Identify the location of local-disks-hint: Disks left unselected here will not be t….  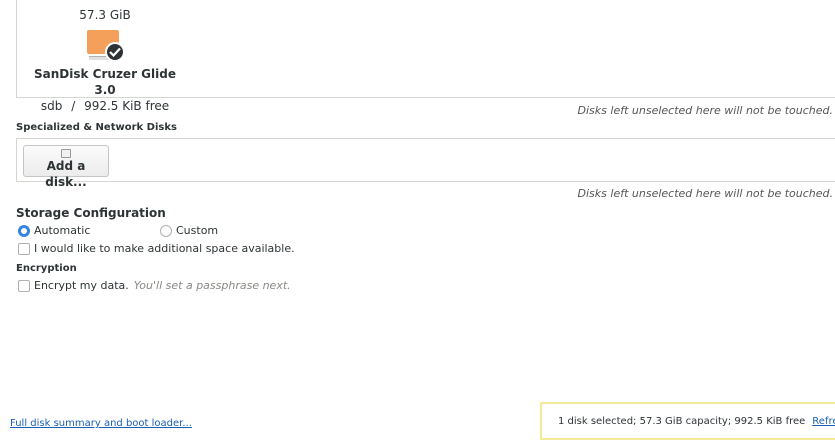
(705, 110).